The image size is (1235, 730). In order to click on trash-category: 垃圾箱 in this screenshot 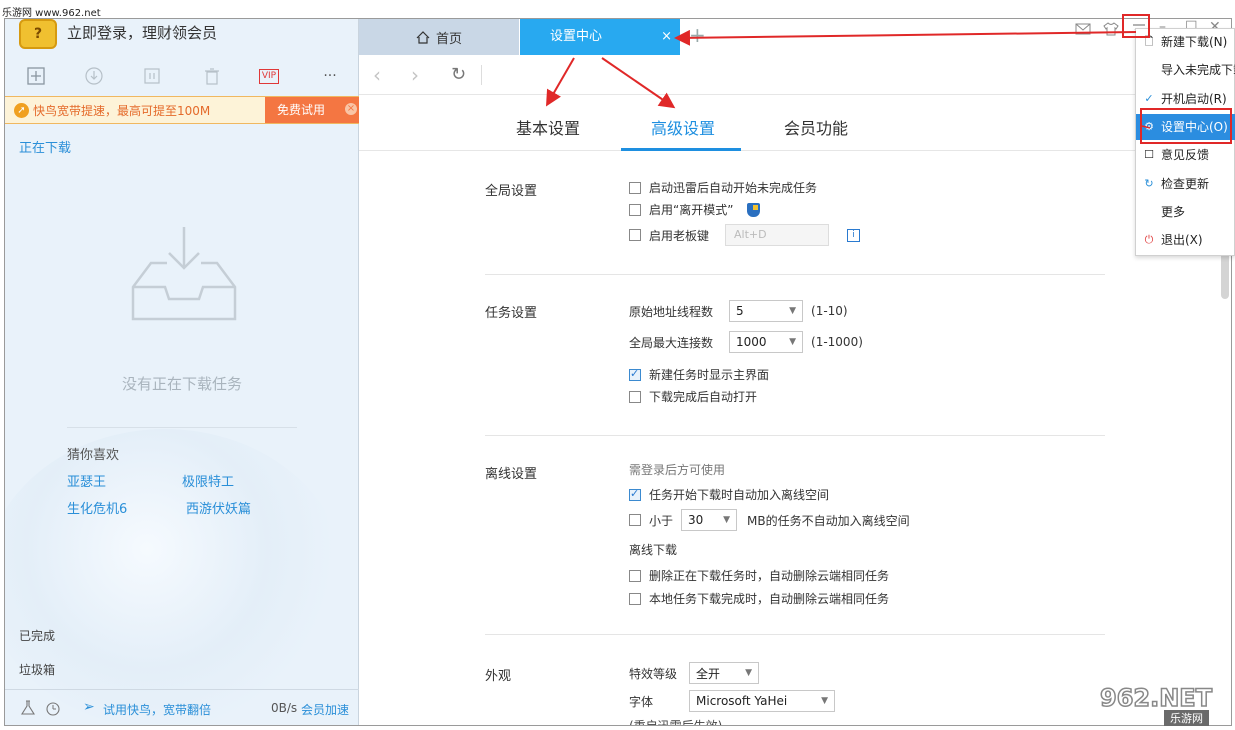, I will do `click(37, 669)`.